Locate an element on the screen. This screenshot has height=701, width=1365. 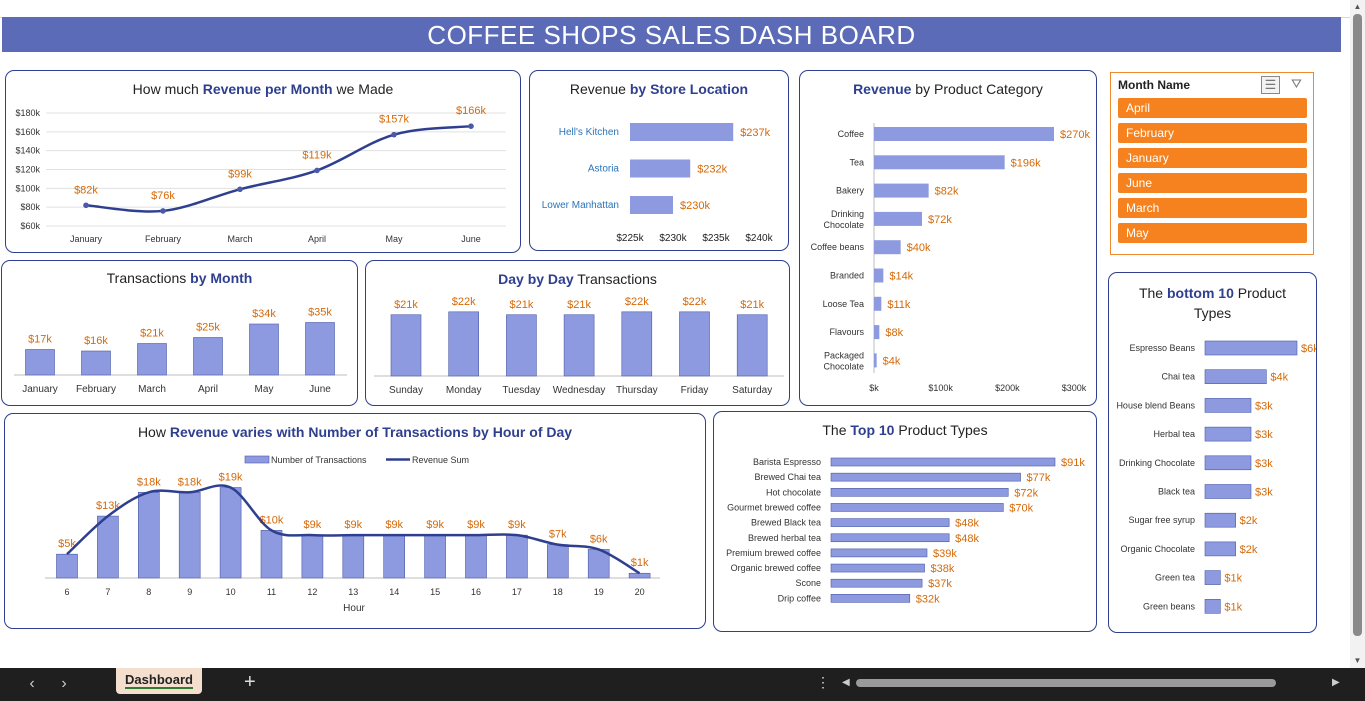
y-tick-label: $100k is located at coordinates (27, 188).